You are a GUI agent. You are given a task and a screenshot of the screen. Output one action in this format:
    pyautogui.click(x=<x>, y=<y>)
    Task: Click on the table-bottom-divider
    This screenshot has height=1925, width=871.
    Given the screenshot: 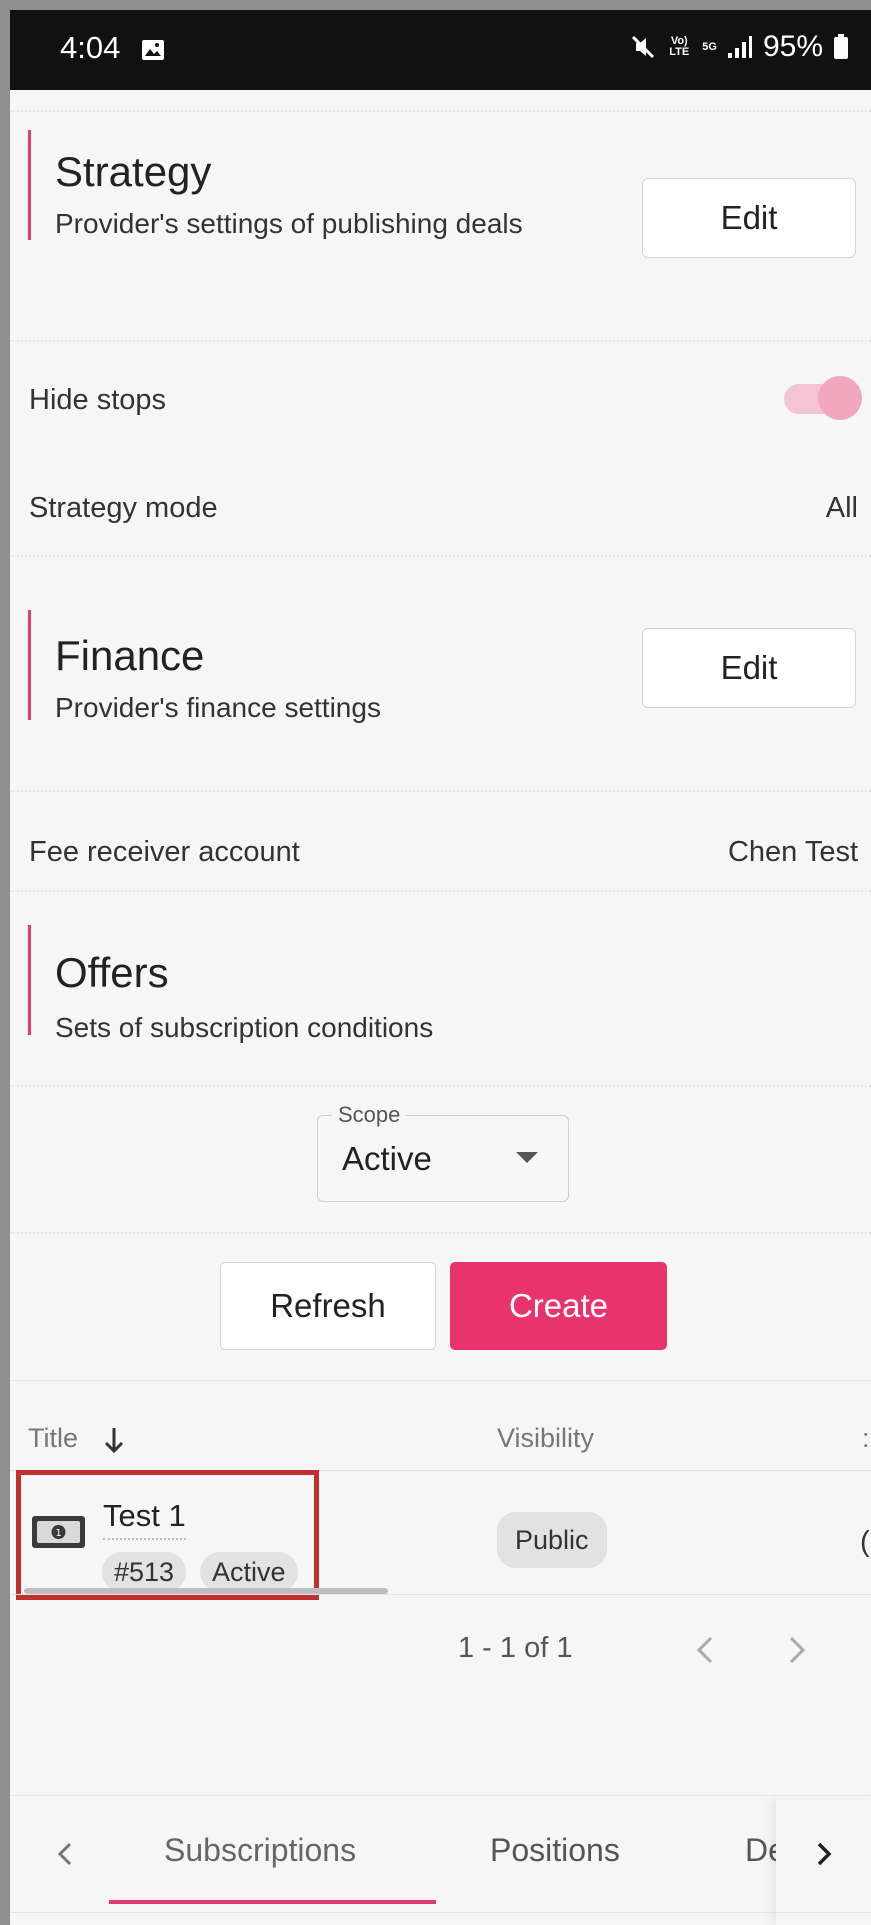 What is the action you would take?
    pyautogui.click(x=440, y=1594)
    